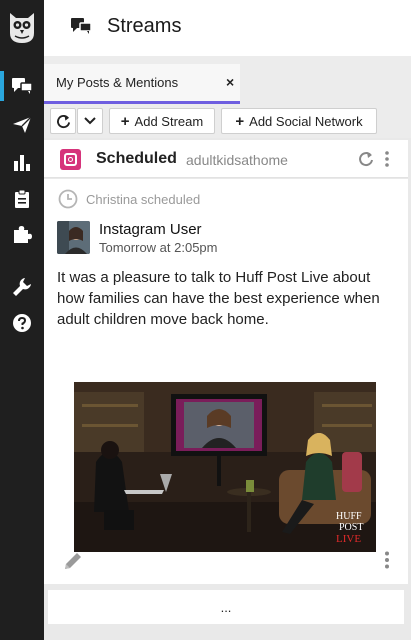 The height and width of the screenshot is (640, 411). Describe the element at coordinates (158, 247) in the screenshot. I see `post-time: Tomorrow at 2:05pm` at that location.